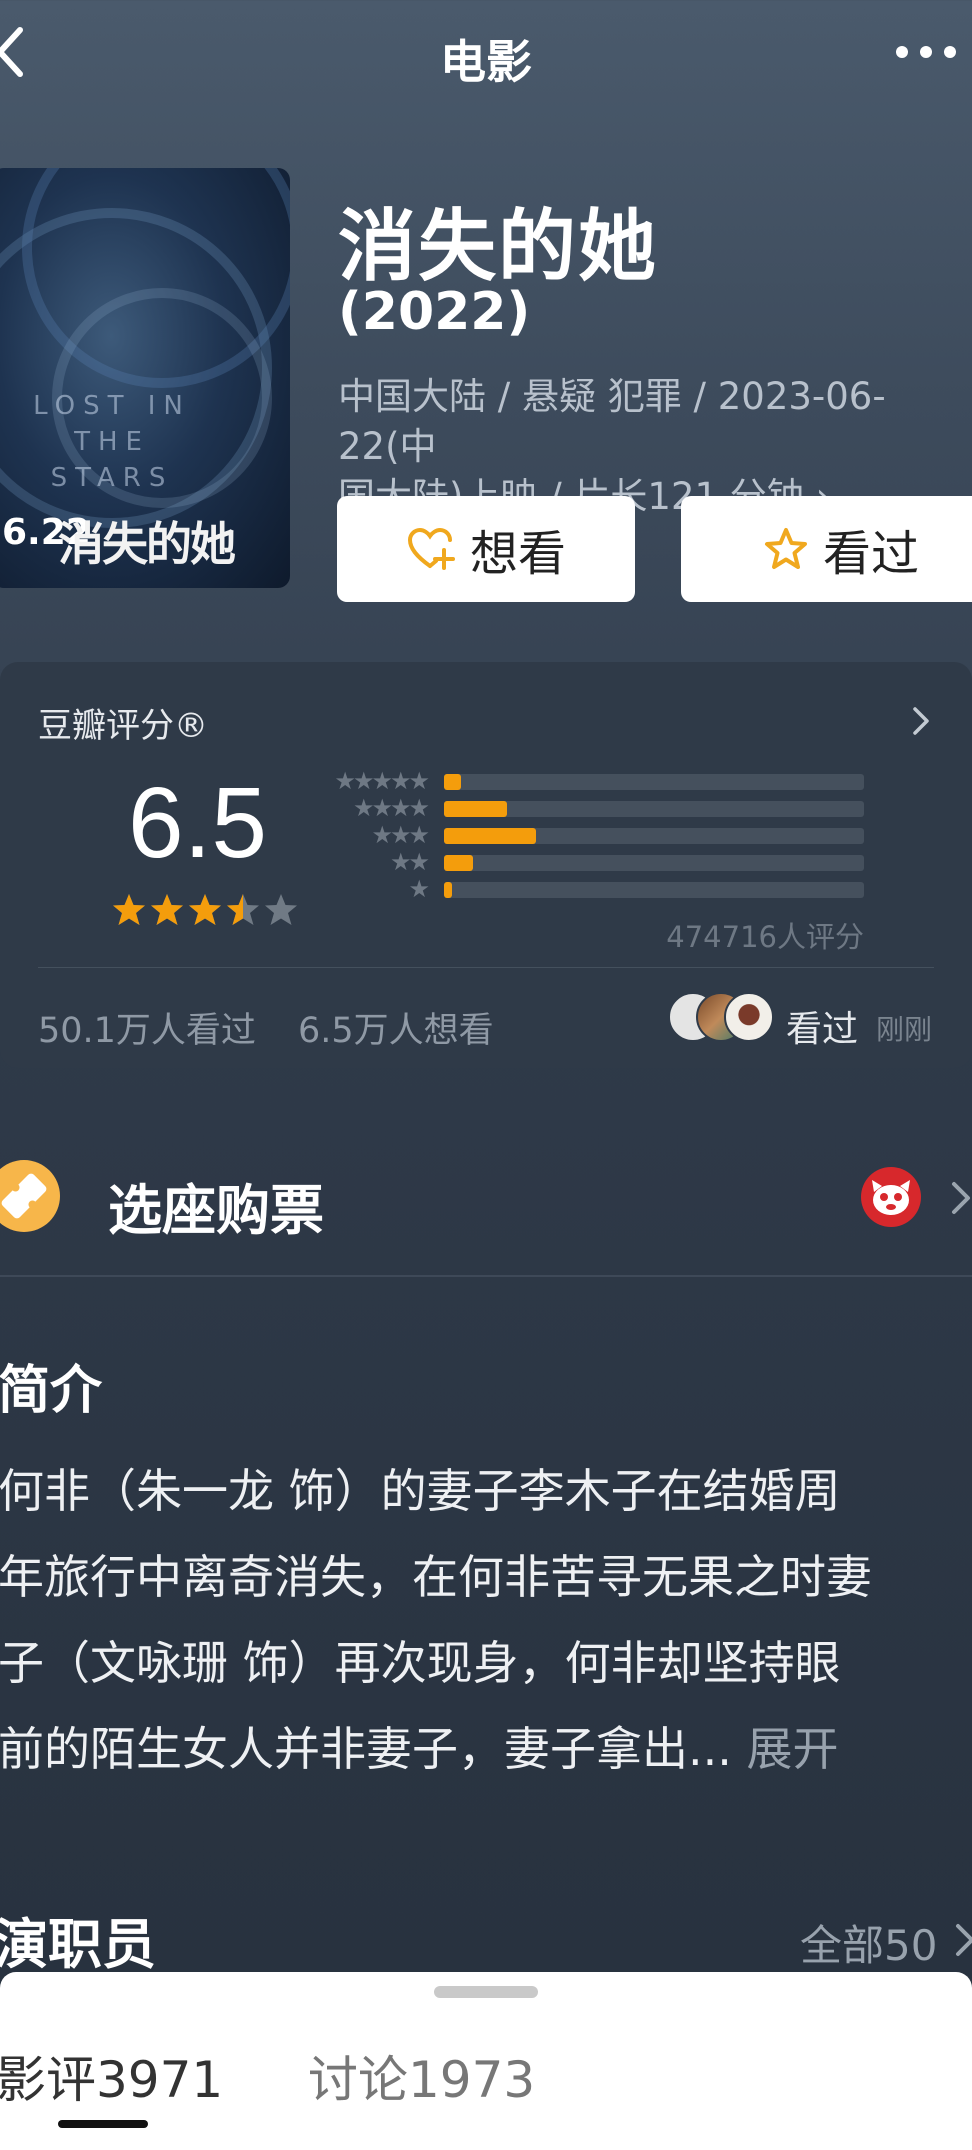 The image size is (972, 2150). Describe the element at coordinates (431, 548) in the screenshot. I see `heart-plus-icon` at that location.